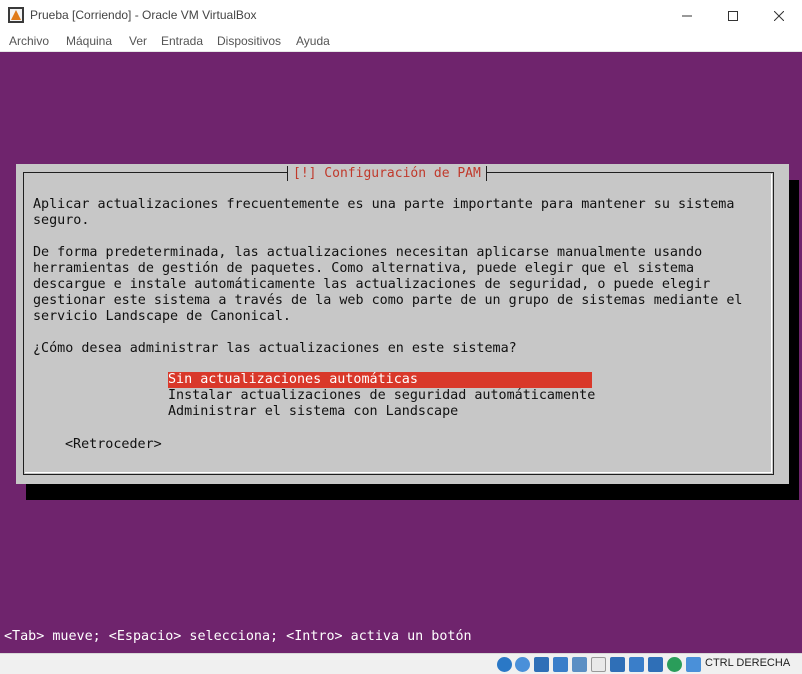  I want to click on optical-drive-icon, so click(522, 664).